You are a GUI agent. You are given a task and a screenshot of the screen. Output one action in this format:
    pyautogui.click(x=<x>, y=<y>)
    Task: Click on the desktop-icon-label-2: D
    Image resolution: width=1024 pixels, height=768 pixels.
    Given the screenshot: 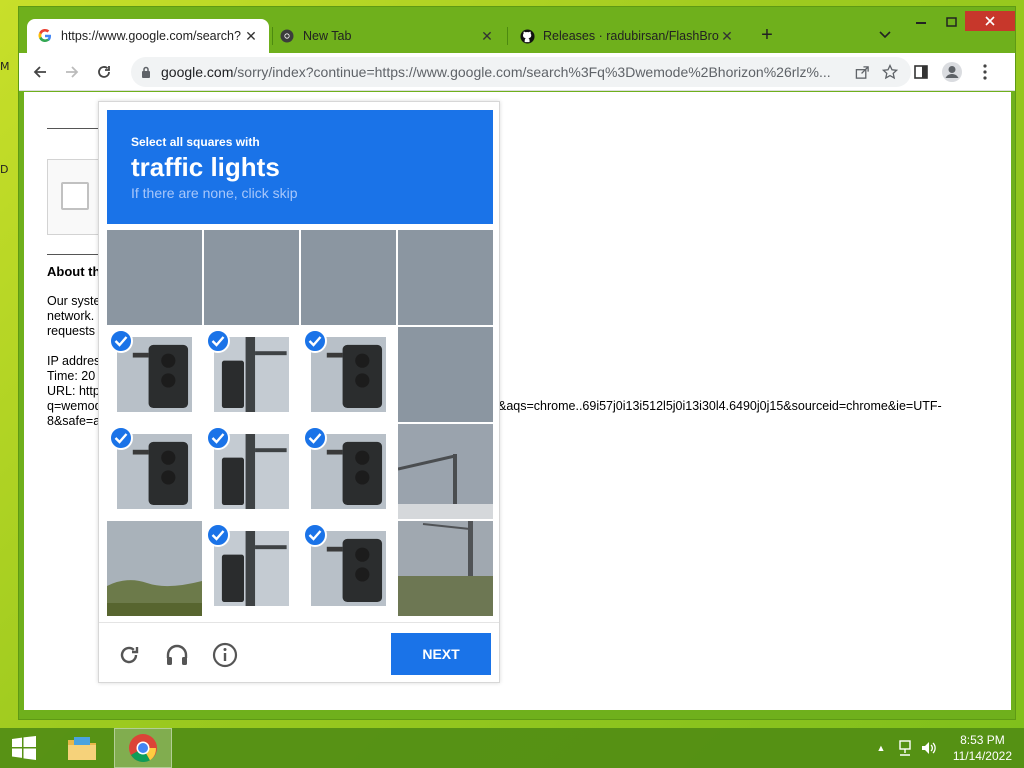 What is the action you would take?
    pyautogui.click(x=4, y=169)
    